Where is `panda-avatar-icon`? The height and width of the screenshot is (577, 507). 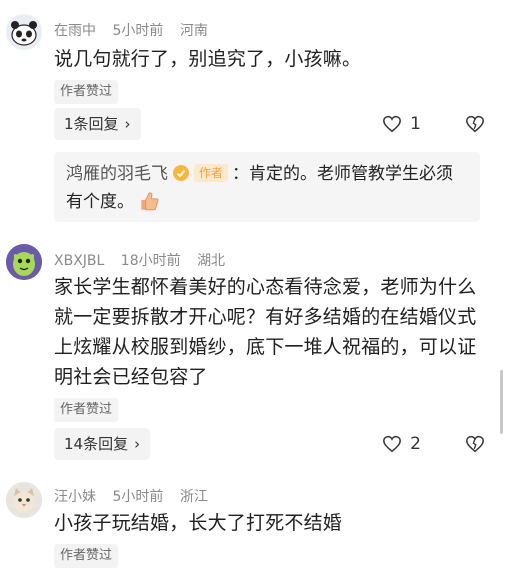
panda-avatar-icon is located at coordinates (24, 32).